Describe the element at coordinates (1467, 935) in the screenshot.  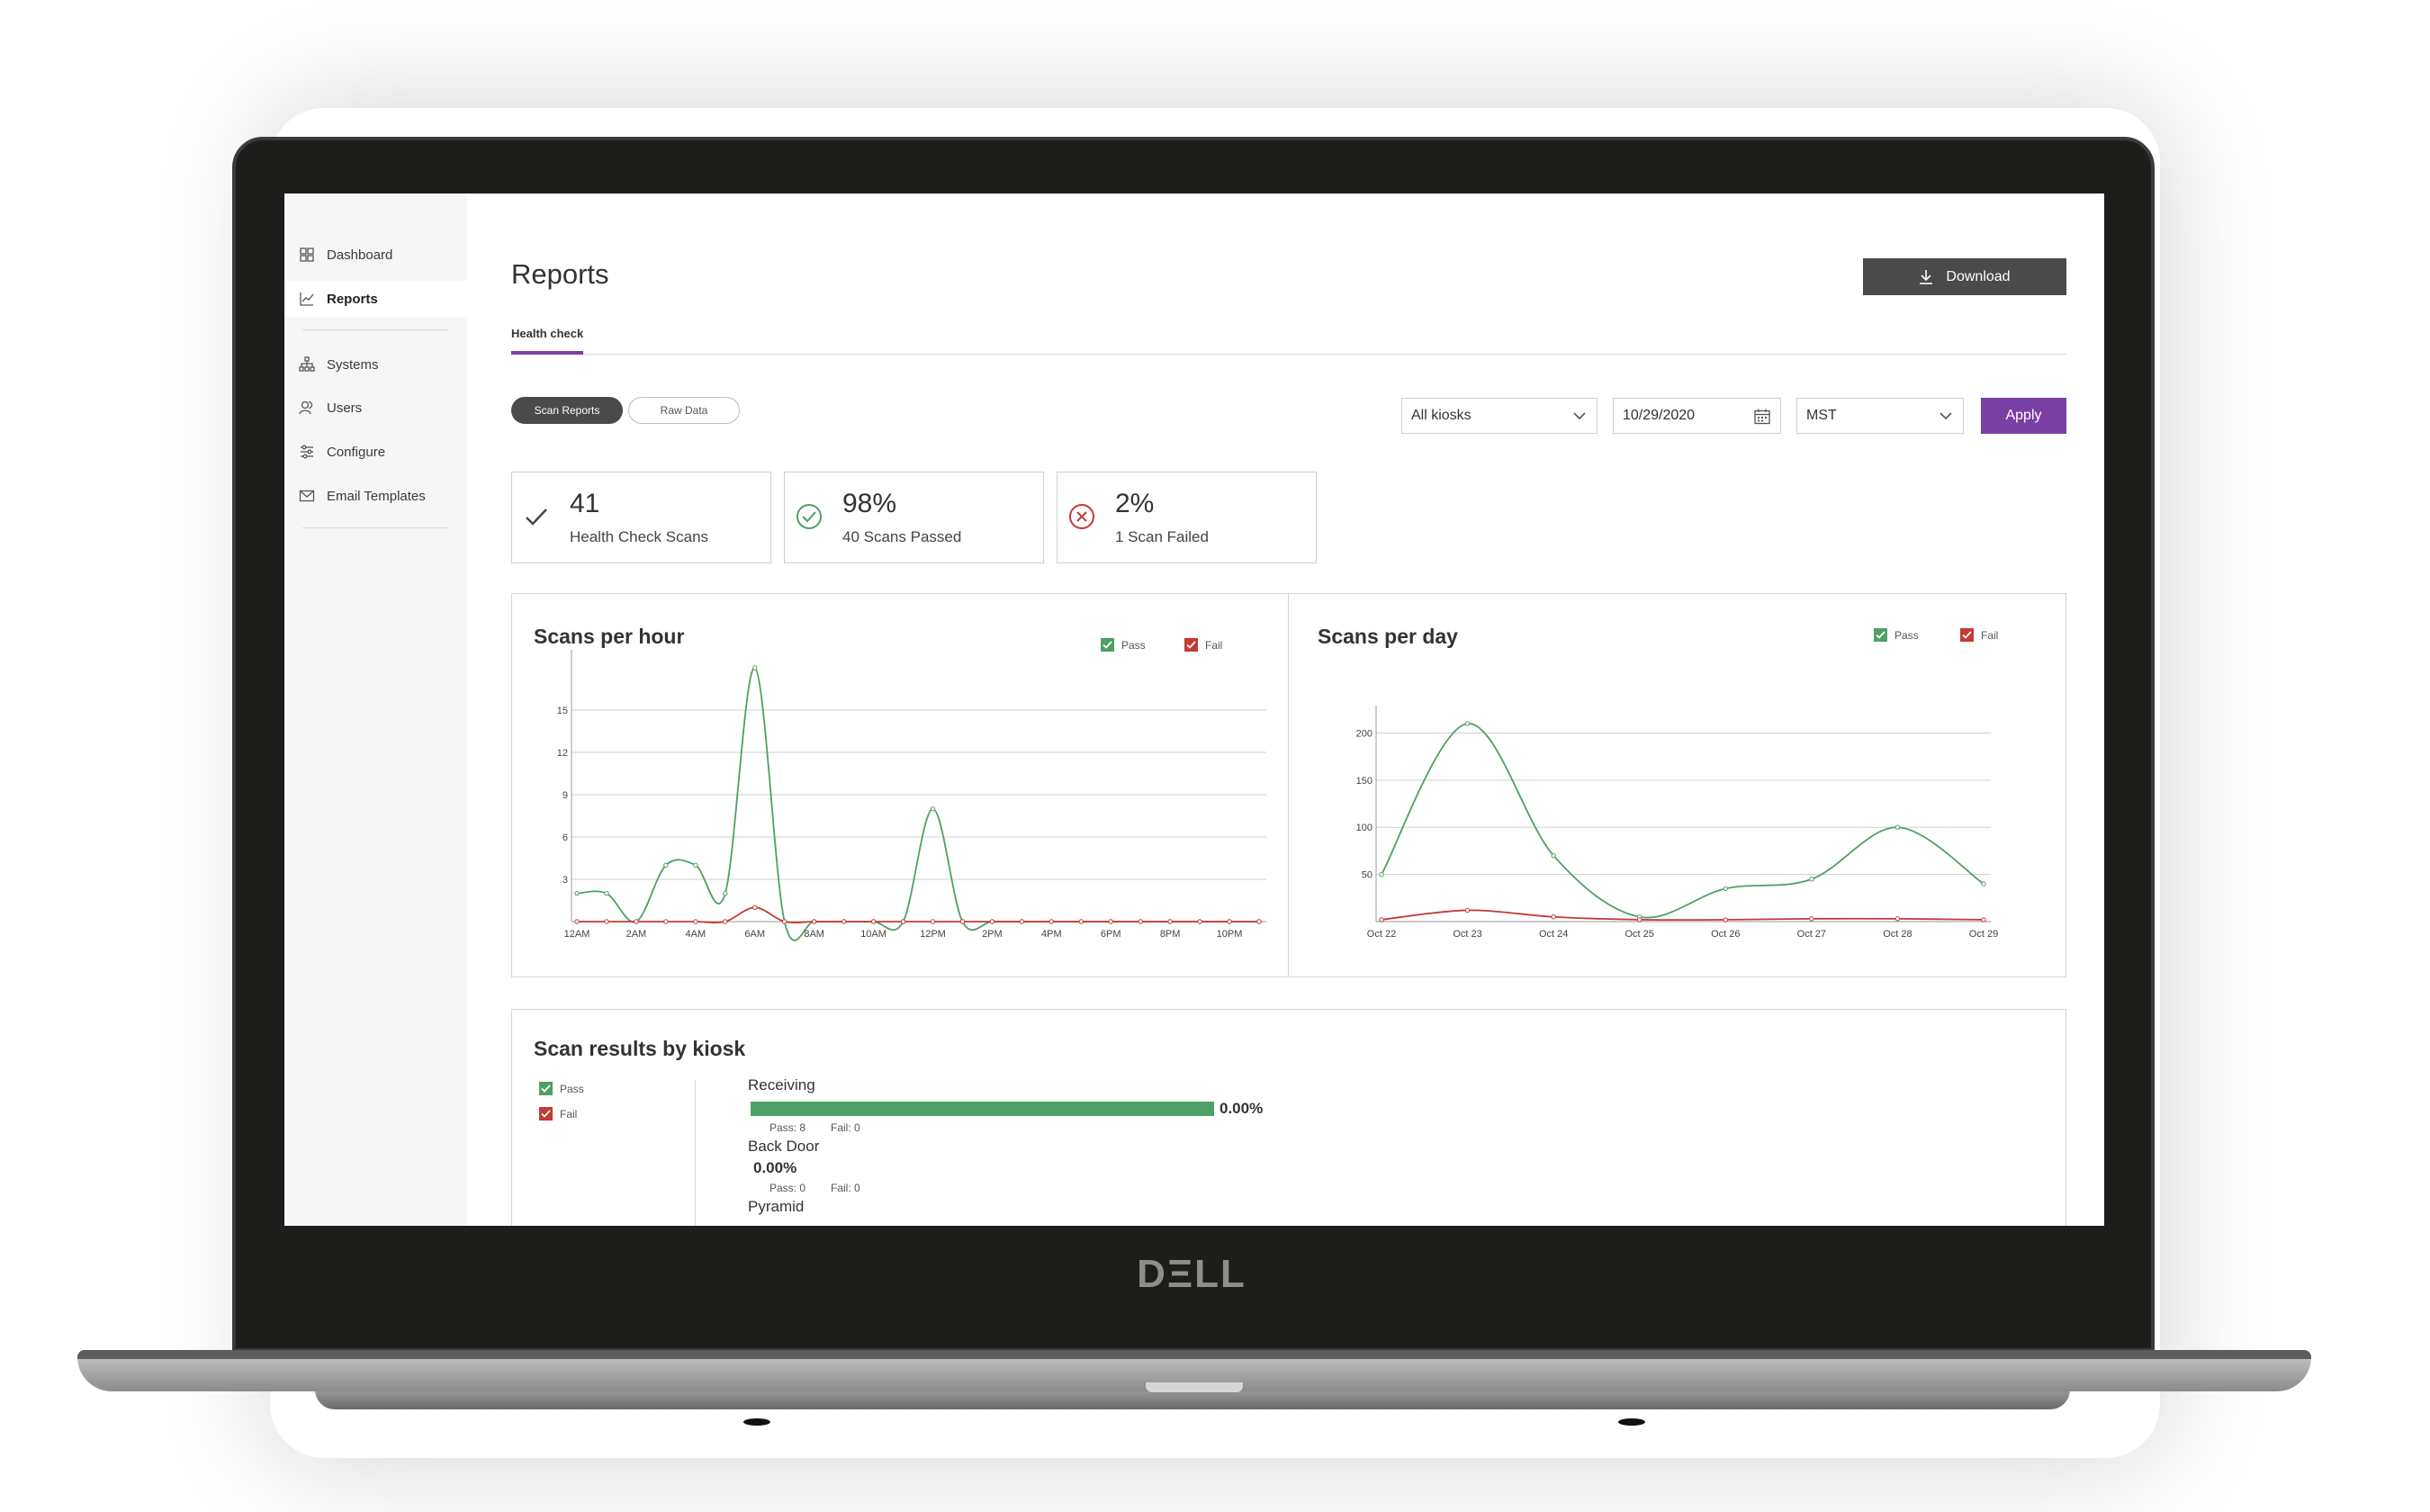
I see `x-tick-label: Oct 23` at that location.